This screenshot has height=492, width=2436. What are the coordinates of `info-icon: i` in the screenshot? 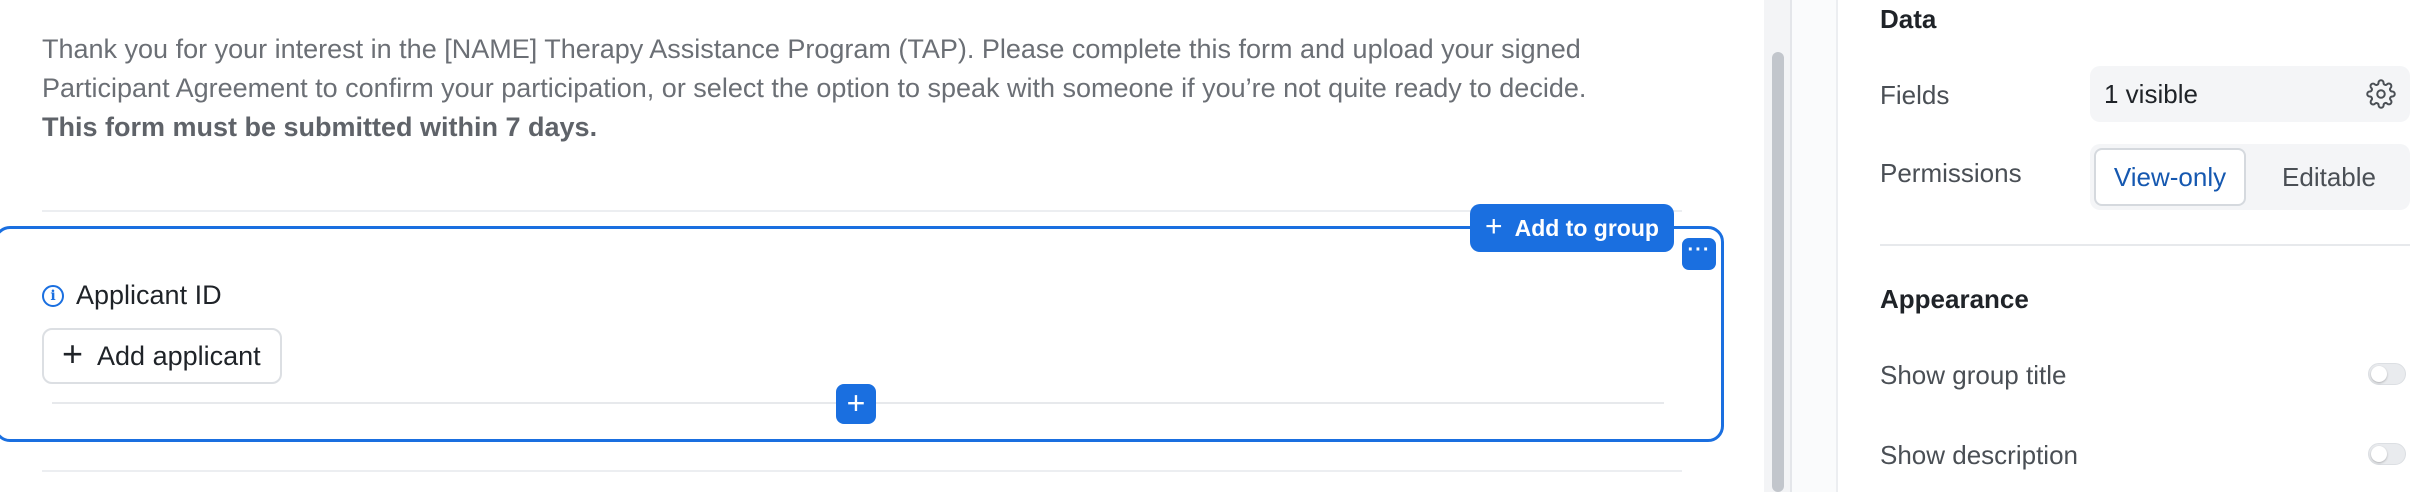 It's located at (53, 295).